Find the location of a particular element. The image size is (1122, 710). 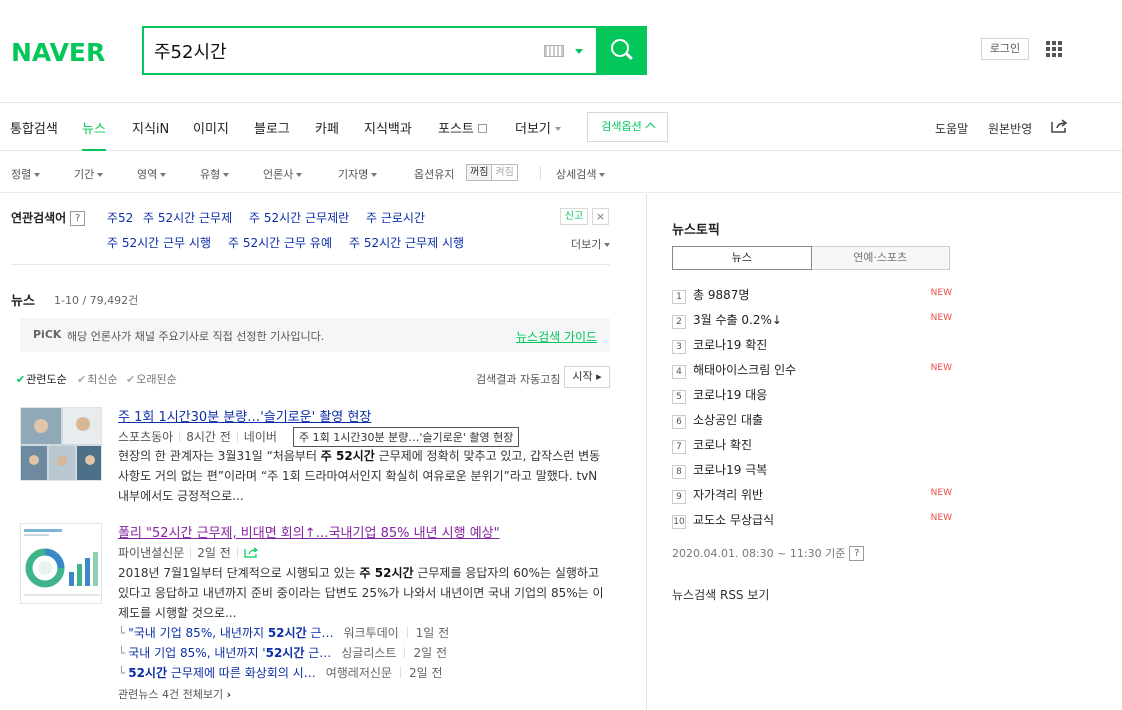

tab-news: 뉴스 is located at coordinates (94, 134).